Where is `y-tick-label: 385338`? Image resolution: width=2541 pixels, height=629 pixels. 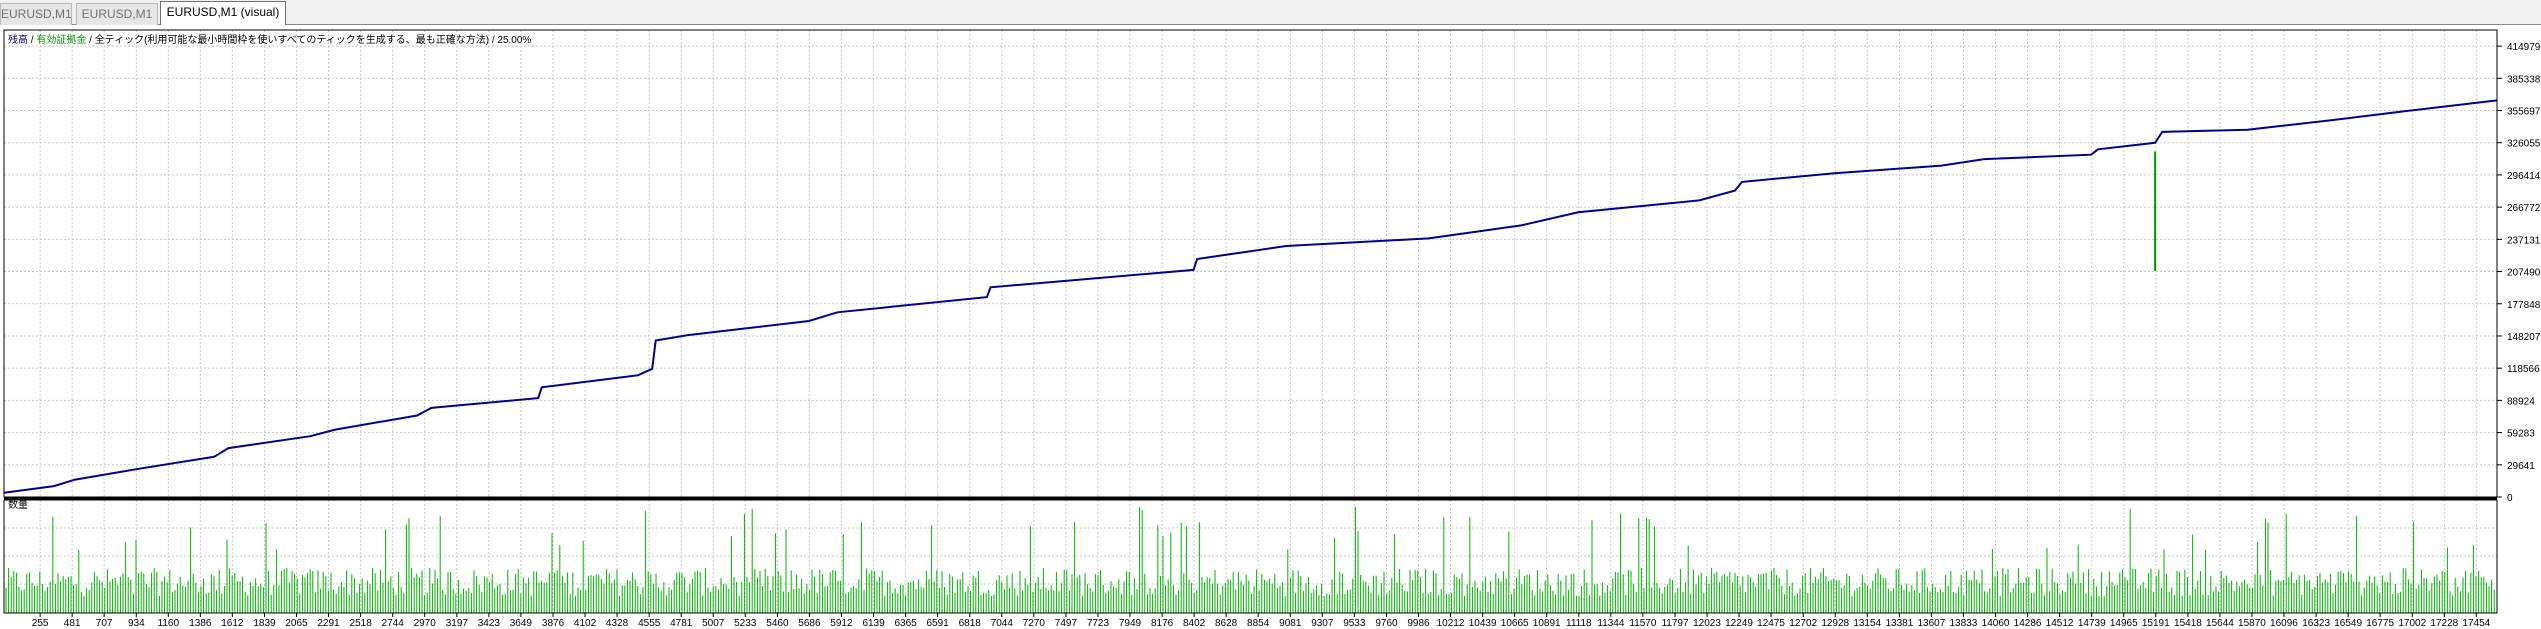
y-tick-label: 385338 is located at coordinates (2524, 79).